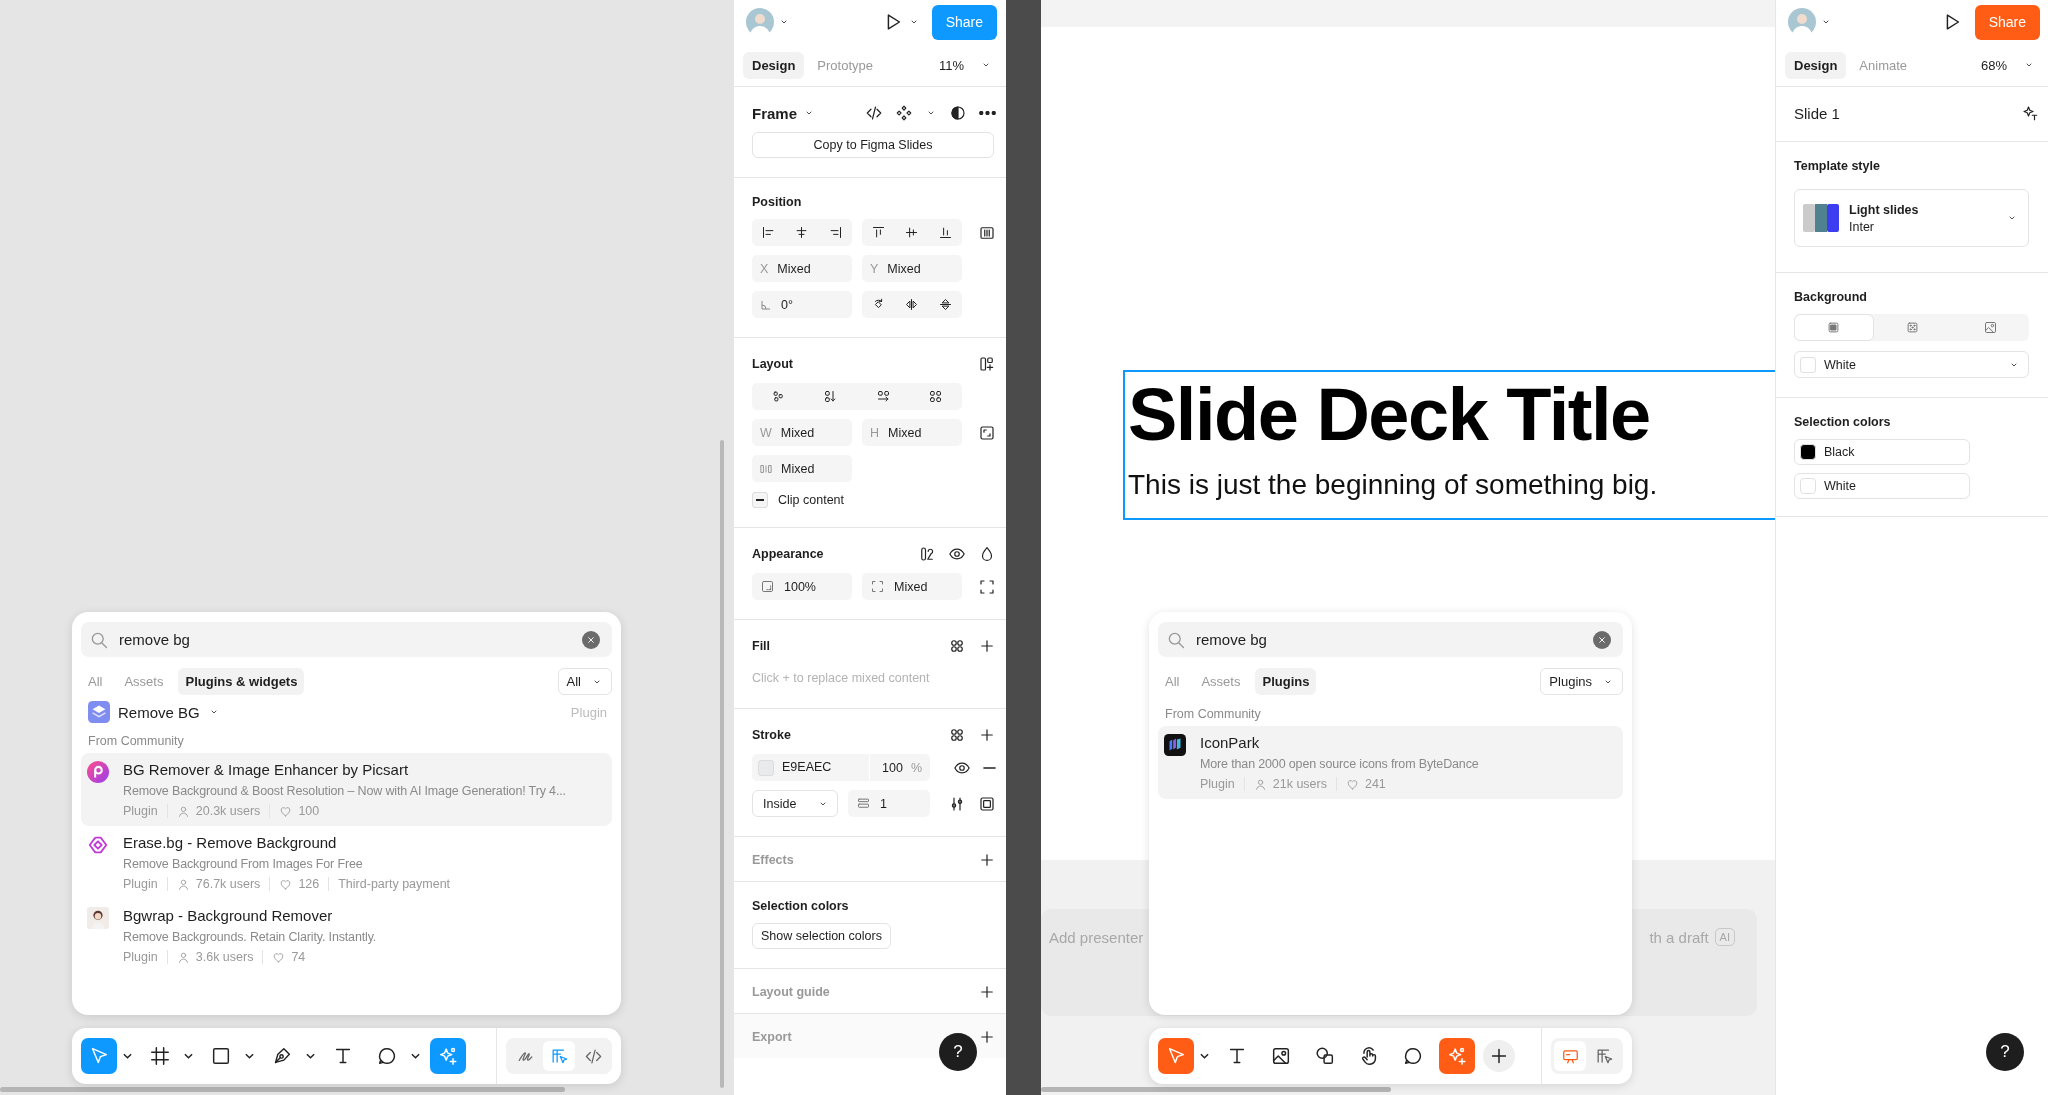 The height and width of the screenshot is (1095, 2048). Describe the element at coordinates (879, 232) in the screenshot. I see `align-top-icon` at that location.